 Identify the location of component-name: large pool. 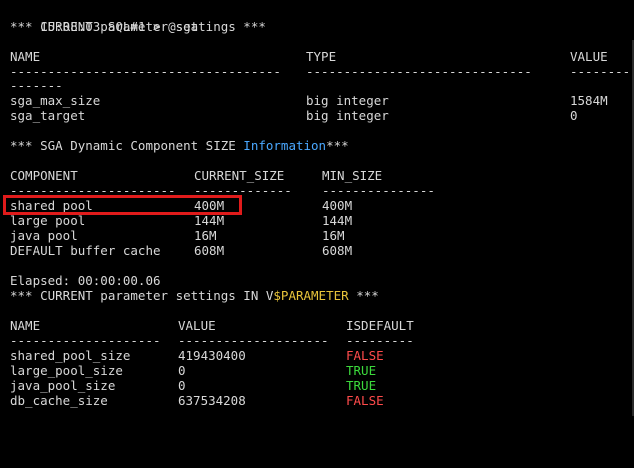
(48, 220).